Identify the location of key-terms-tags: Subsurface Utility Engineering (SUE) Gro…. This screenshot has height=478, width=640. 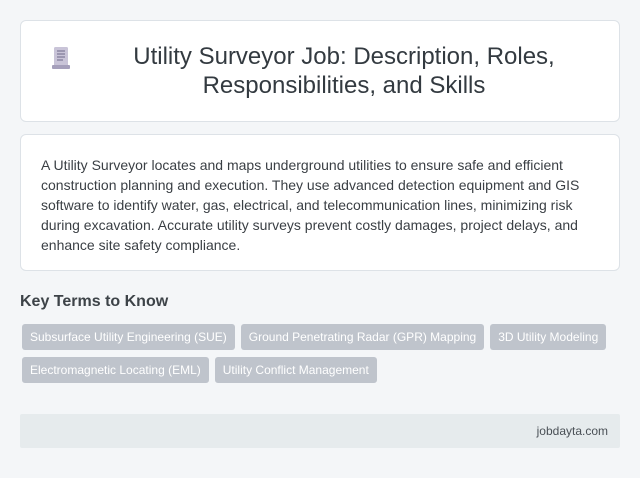
(317, 353).